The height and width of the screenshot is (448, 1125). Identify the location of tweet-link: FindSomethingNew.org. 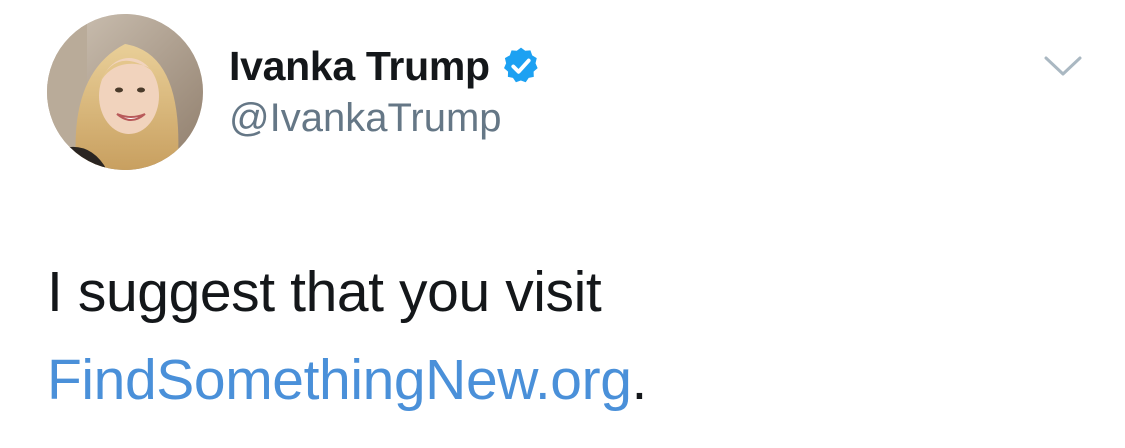
(339, 380).